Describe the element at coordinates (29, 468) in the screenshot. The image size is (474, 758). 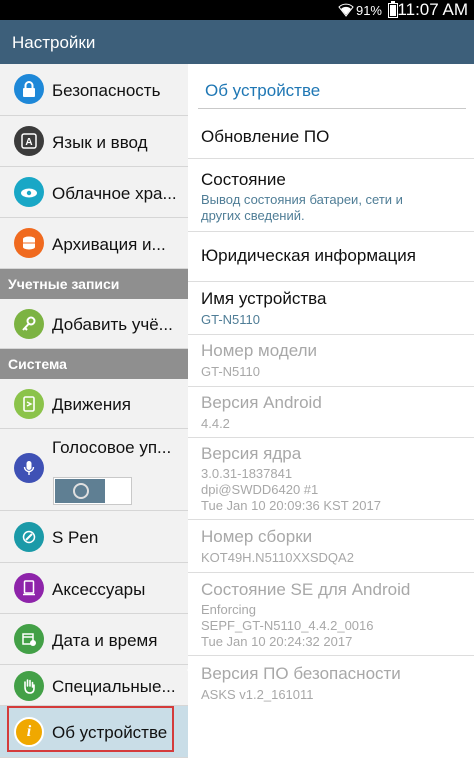
I see `microphone-icon` at that location.